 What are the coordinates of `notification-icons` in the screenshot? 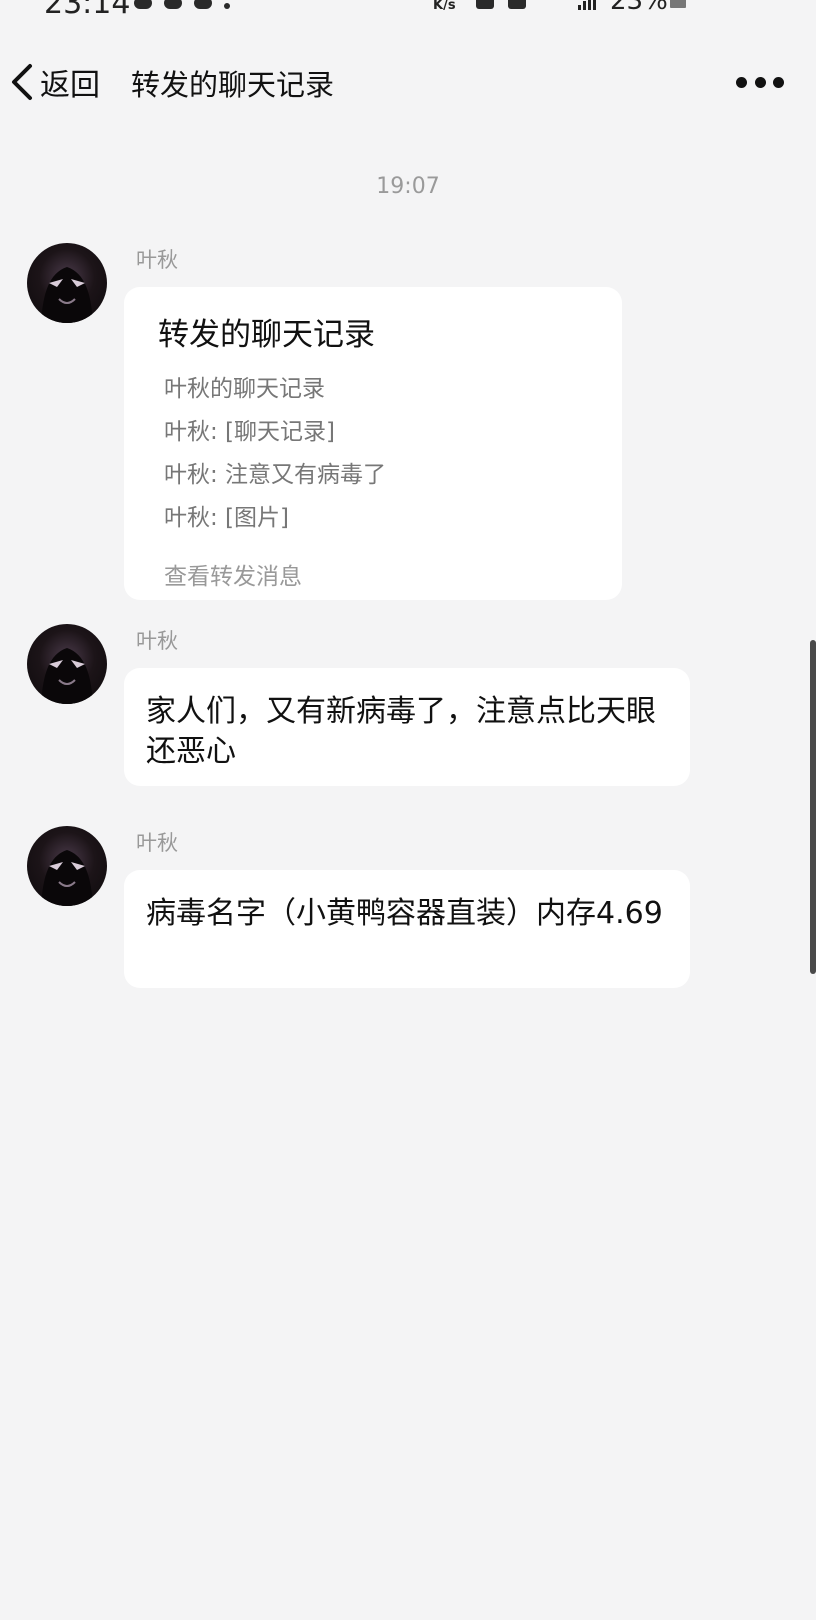 It's located at (189, 4).